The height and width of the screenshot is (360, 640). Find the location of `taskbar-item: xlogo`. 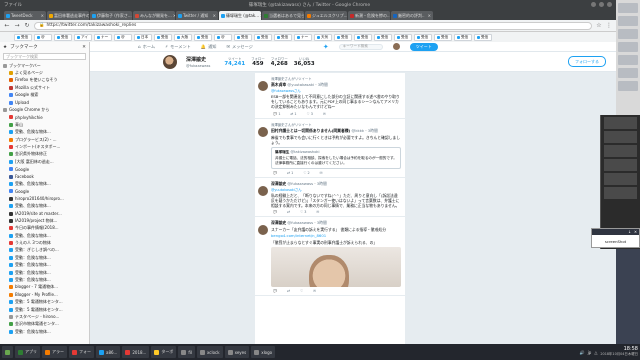

taskbar-item: xlogo is located at coordinates (263, 352).